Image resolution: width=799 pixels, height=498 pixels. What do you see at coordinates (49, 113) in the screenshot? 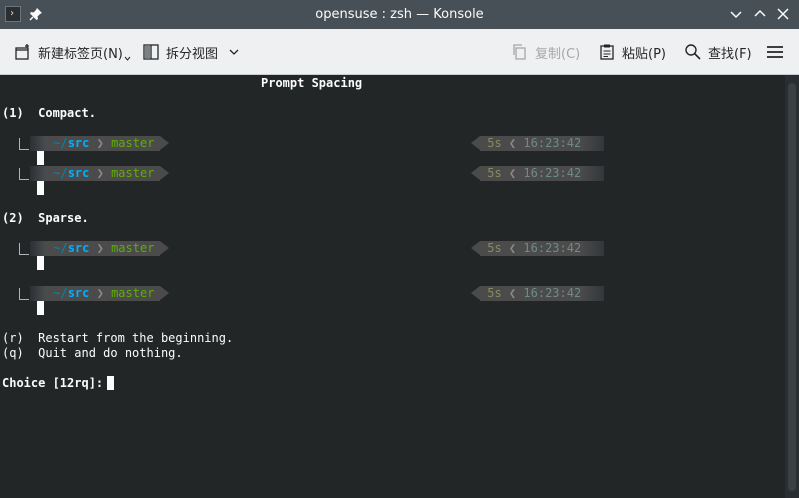
I see `option-compact: (1) Compact.` at bounding box center [49, 113].